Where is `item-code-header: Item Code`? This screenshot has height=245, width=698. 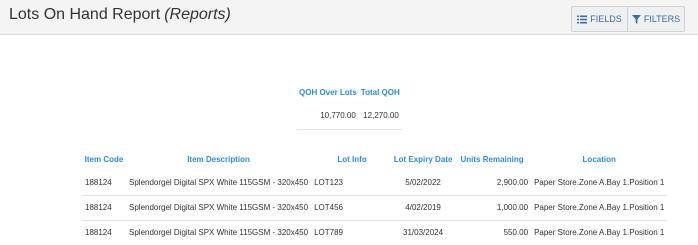 item-code-header: Item Code is located at coordinates (104, 159).